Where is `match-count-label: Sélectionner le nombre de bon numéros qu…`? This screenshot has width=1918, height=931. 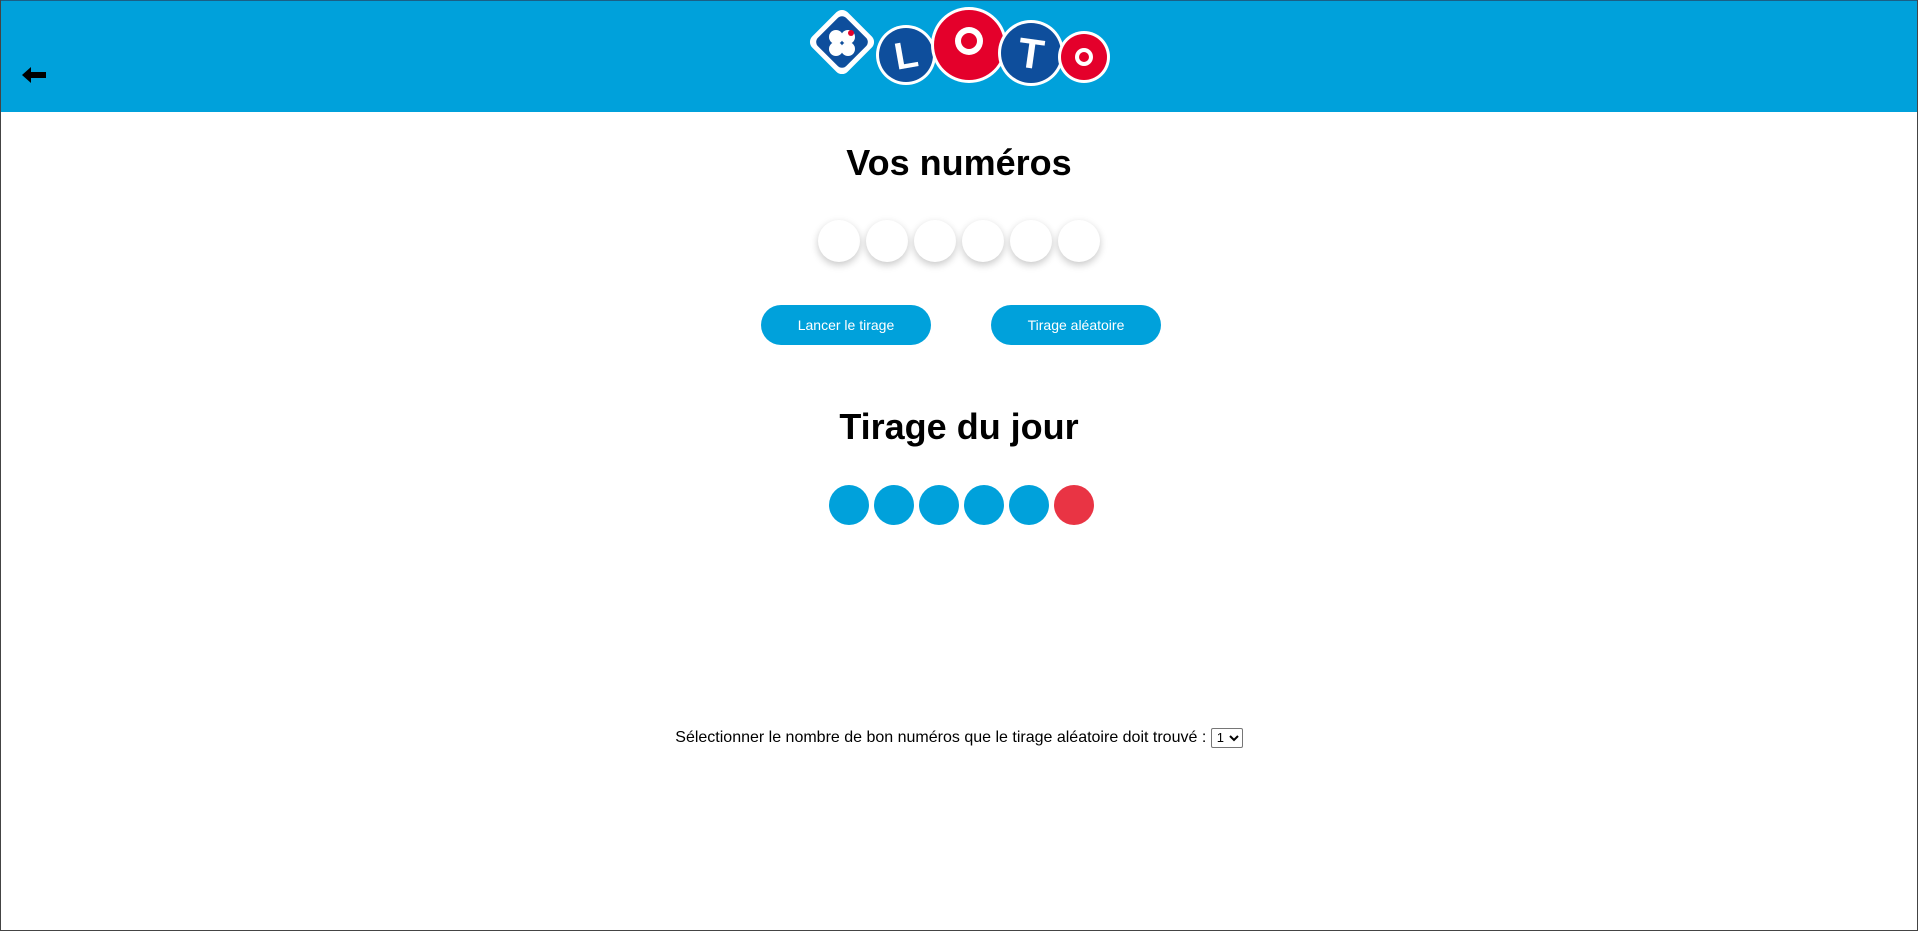 match-count-label: Sélectionner le nombre de bon numéros qu… is located at coordinates (941, 737).